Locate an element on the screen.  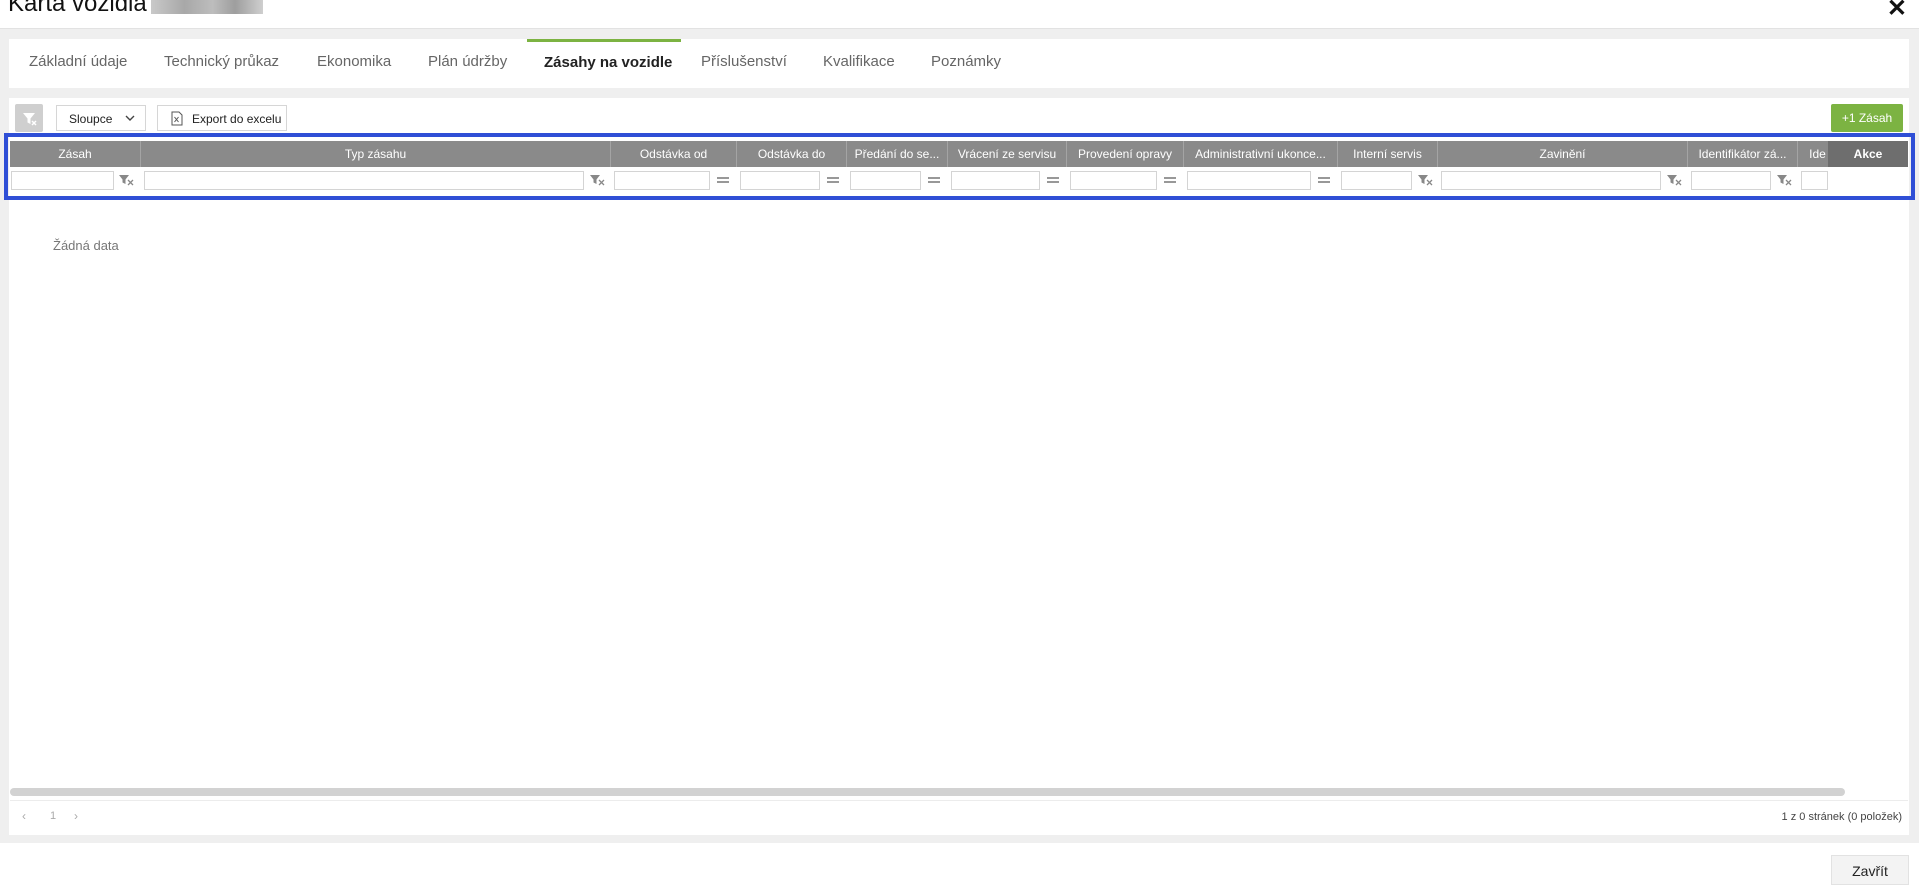
chevron-down-icon is located at coordinates (130, 118).